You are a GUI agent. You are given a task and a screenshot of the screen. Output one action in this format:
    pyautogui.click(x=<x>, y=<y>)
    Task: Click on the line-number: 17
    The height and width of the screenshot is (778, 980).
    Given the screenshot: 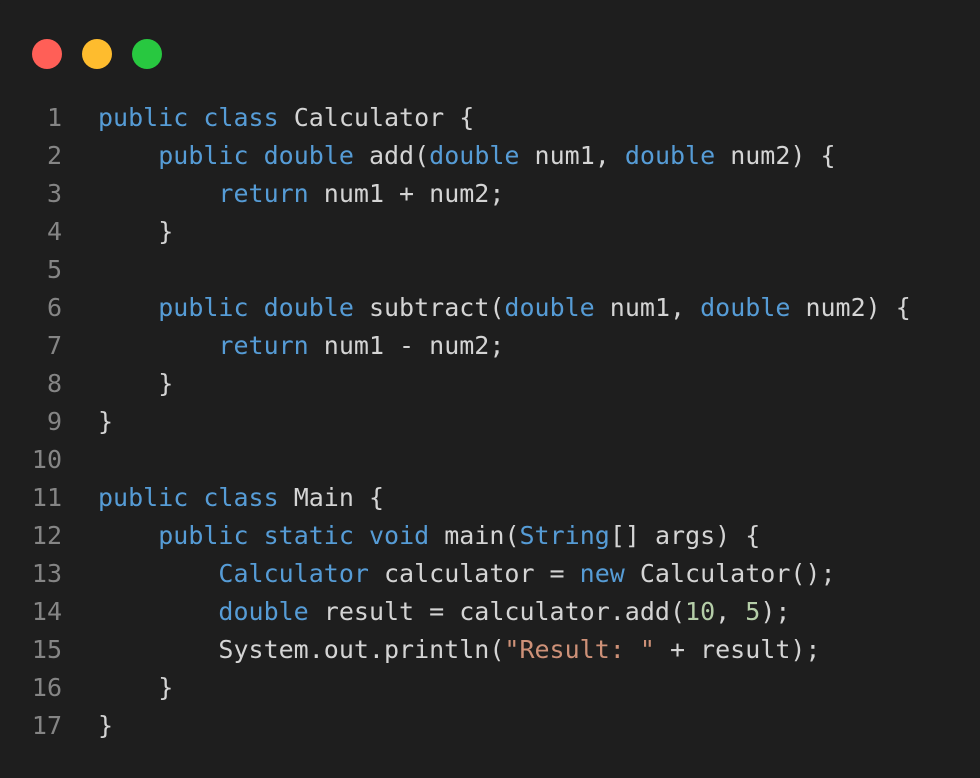 What is the action you would take?
    pyautogui.click(x=46, y=725)
    